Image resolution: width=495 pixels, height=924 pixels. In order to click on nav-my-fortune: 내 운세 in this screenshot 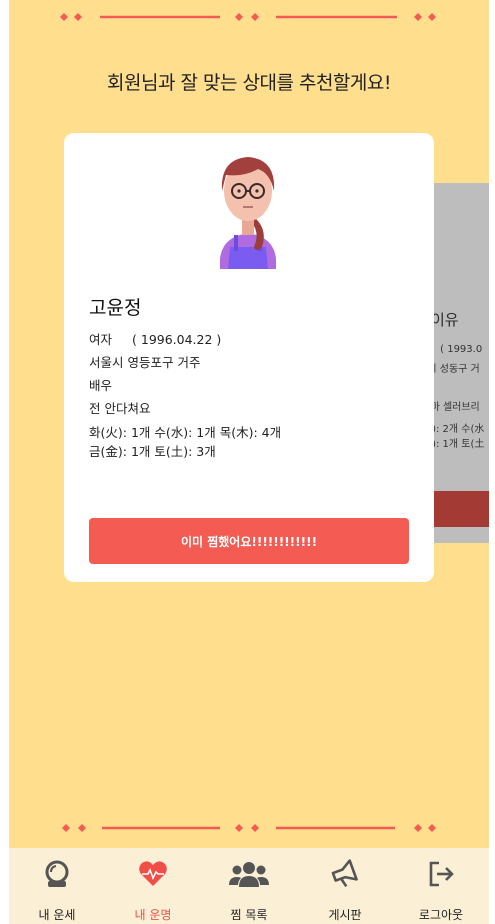, I will do `click(57, 886)`.